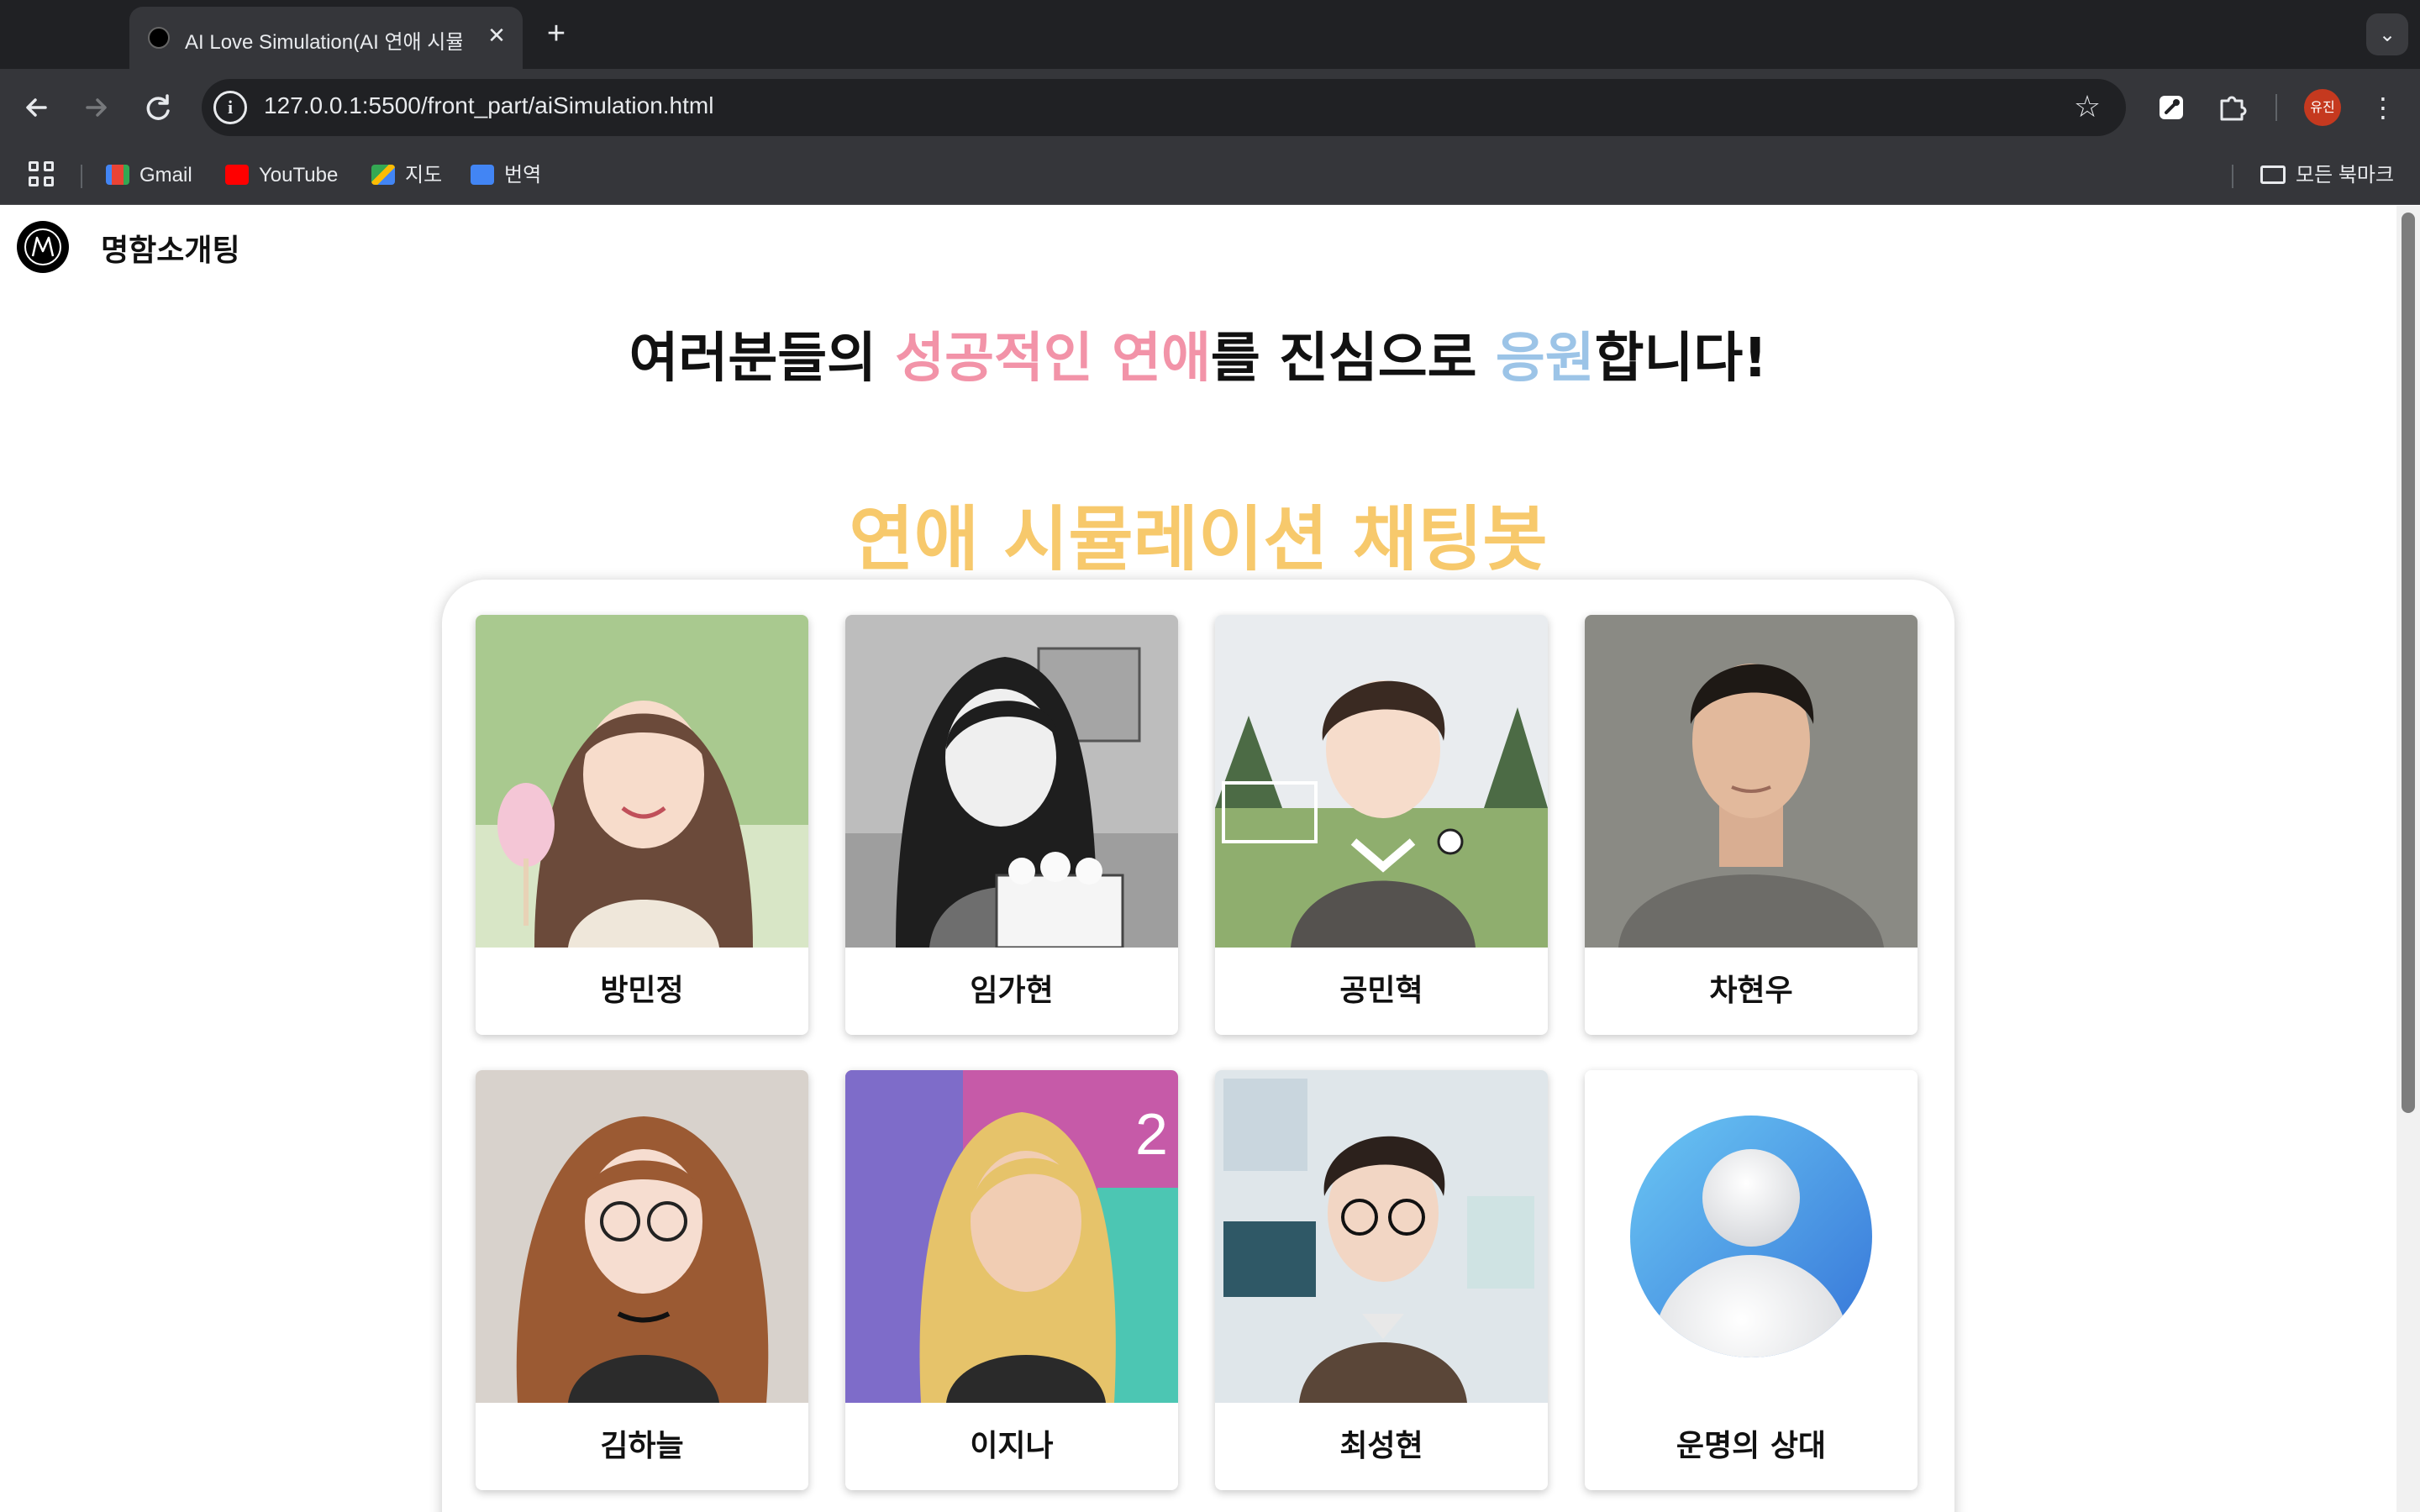  I want to click on bookmark-label: 번역, so click(523, 175).